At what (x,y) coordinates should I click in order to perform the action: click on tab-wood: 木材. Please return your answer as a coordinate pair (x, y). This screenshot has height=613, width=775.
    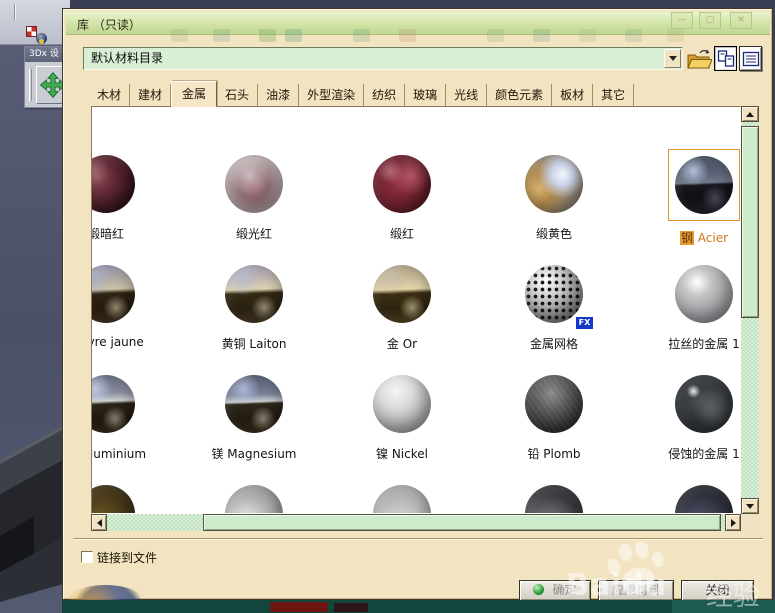
    Looking at the image, I should click on (110, 95).